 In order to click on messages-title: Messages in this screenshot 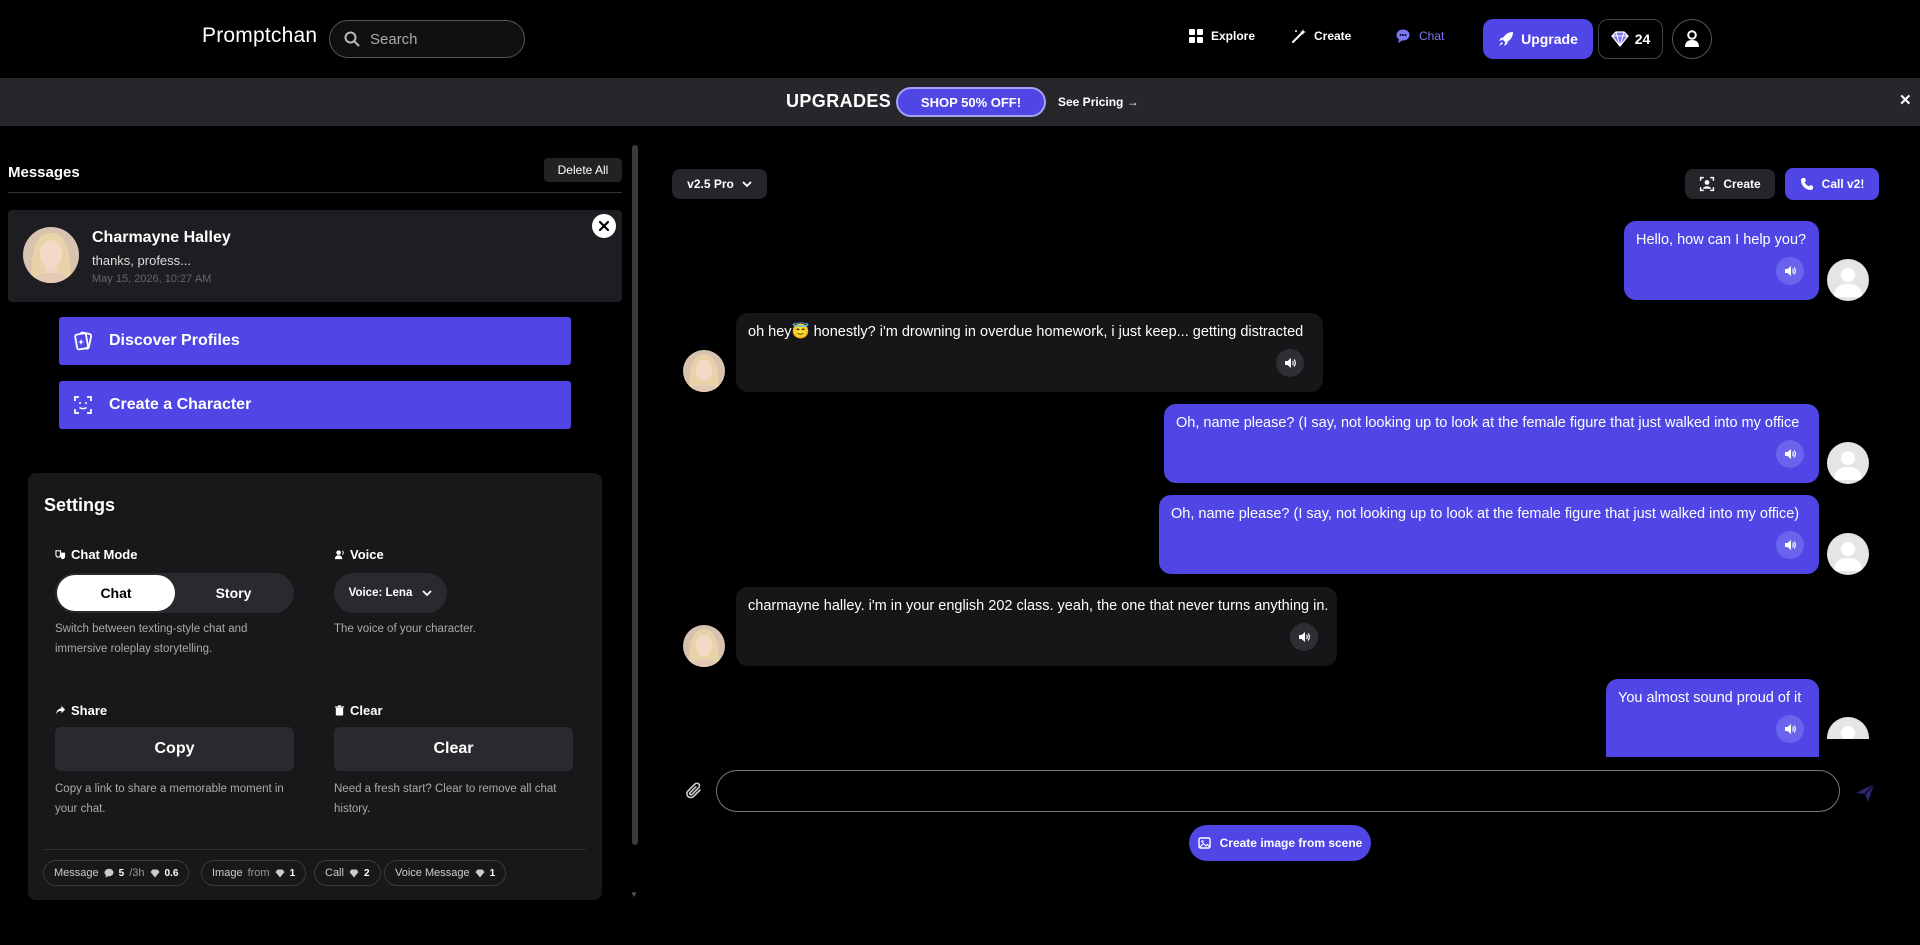, I will do `click(44, 172)`.